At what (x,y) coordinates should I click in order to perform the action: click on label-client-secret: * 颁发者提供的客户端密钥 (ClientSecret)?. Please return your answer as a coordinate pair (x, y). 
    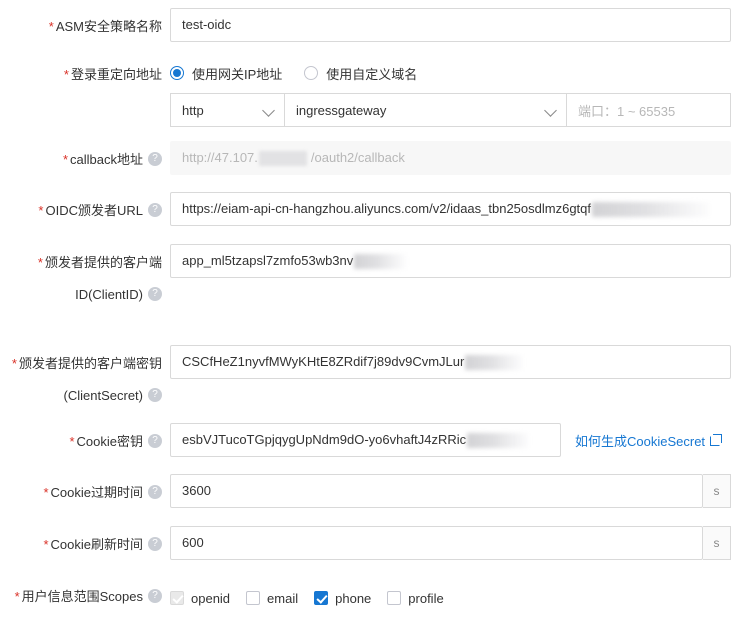
    Looking at the image, I should click on (85, 375).